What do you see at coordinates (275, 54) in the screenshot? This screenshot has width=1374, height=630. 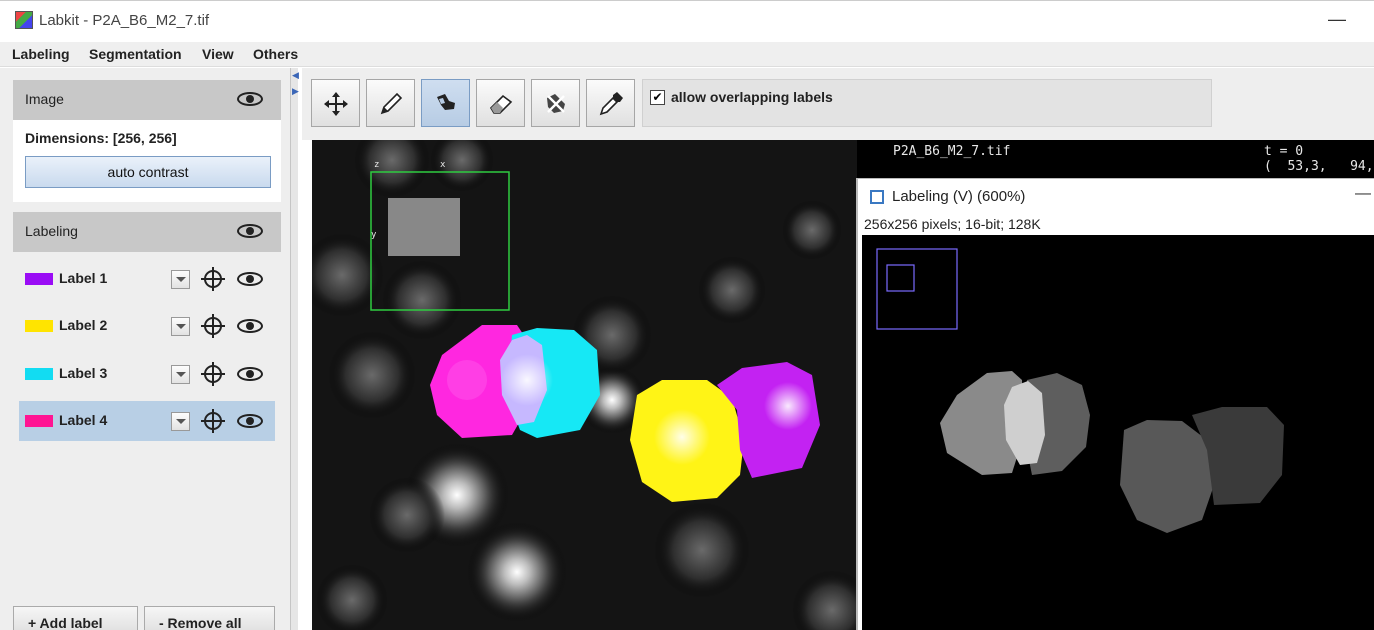 I see `menu-others: Others` at bounding box center [275, 54].